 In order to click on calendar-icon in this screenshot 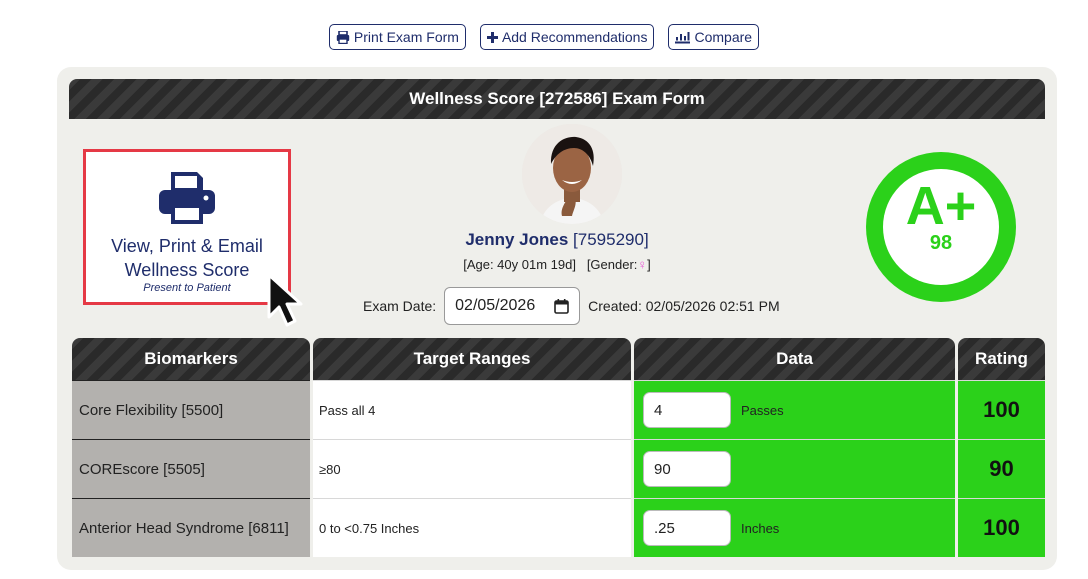, I will do `click(561, 306)`.